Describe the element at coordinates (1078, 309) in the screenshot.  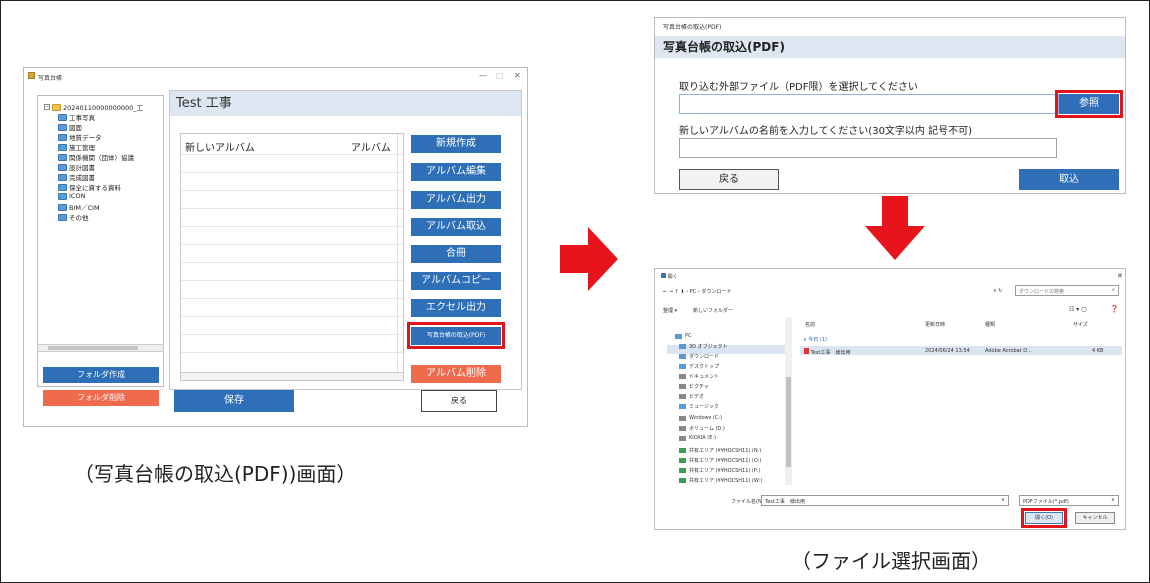
I see `view-options-icon: ☷ ▾ ▢` at that location.